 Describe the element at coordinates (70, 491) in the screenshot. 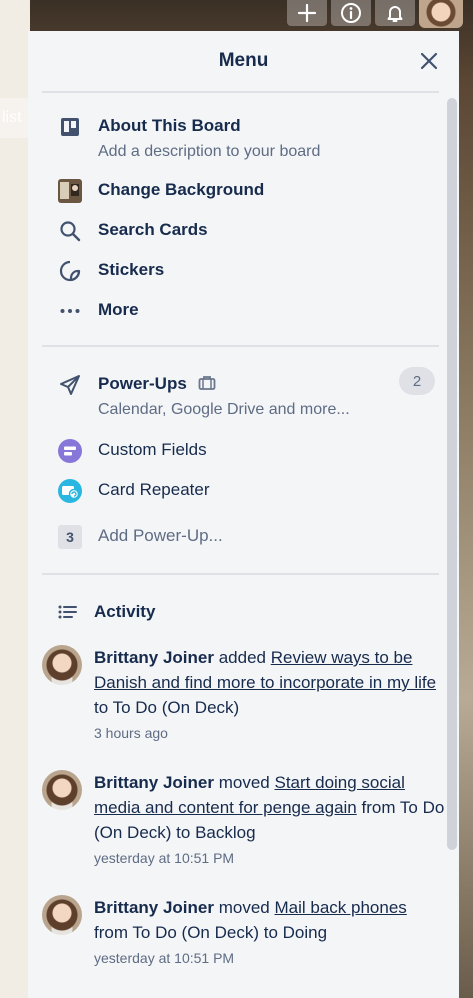

I see `card-repeater-icon` at that location.